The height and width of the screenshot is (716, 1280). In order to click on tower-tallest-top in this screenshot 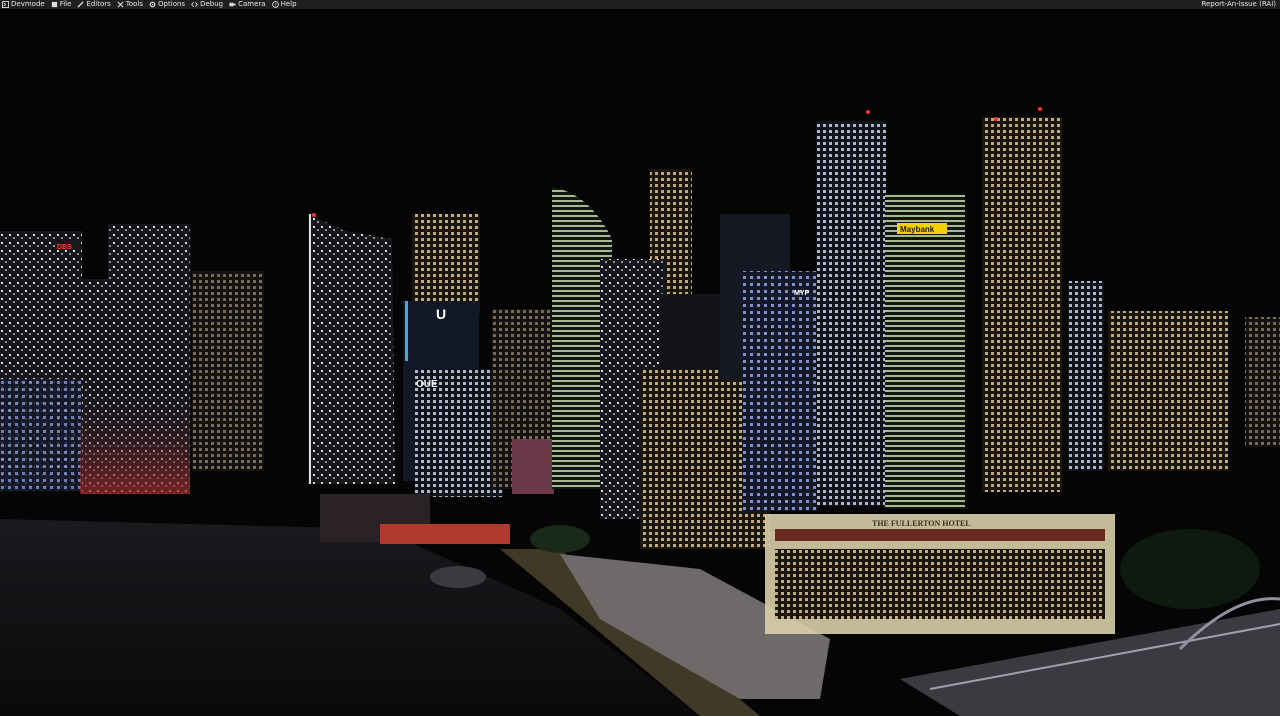, I will do `click(862, 171)`.